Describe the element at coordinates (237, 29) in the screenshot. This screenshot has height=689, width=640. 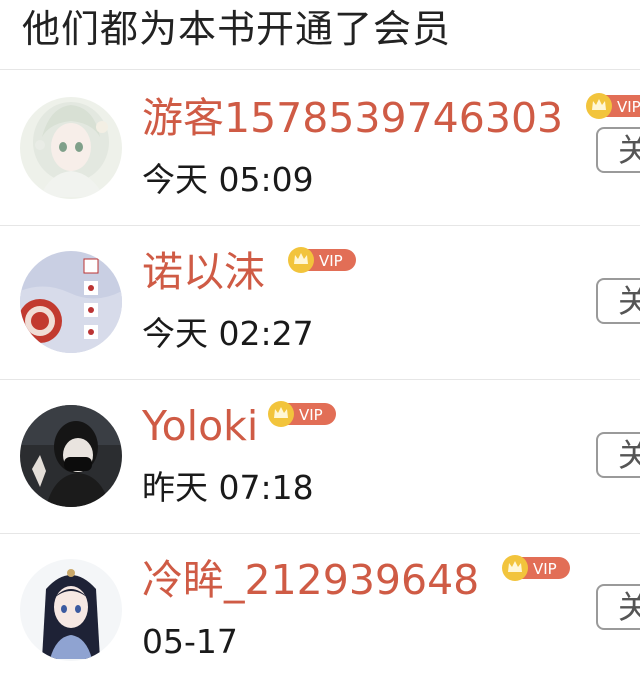
I see `page-title: 他们都为本书开通了会员` at that location.